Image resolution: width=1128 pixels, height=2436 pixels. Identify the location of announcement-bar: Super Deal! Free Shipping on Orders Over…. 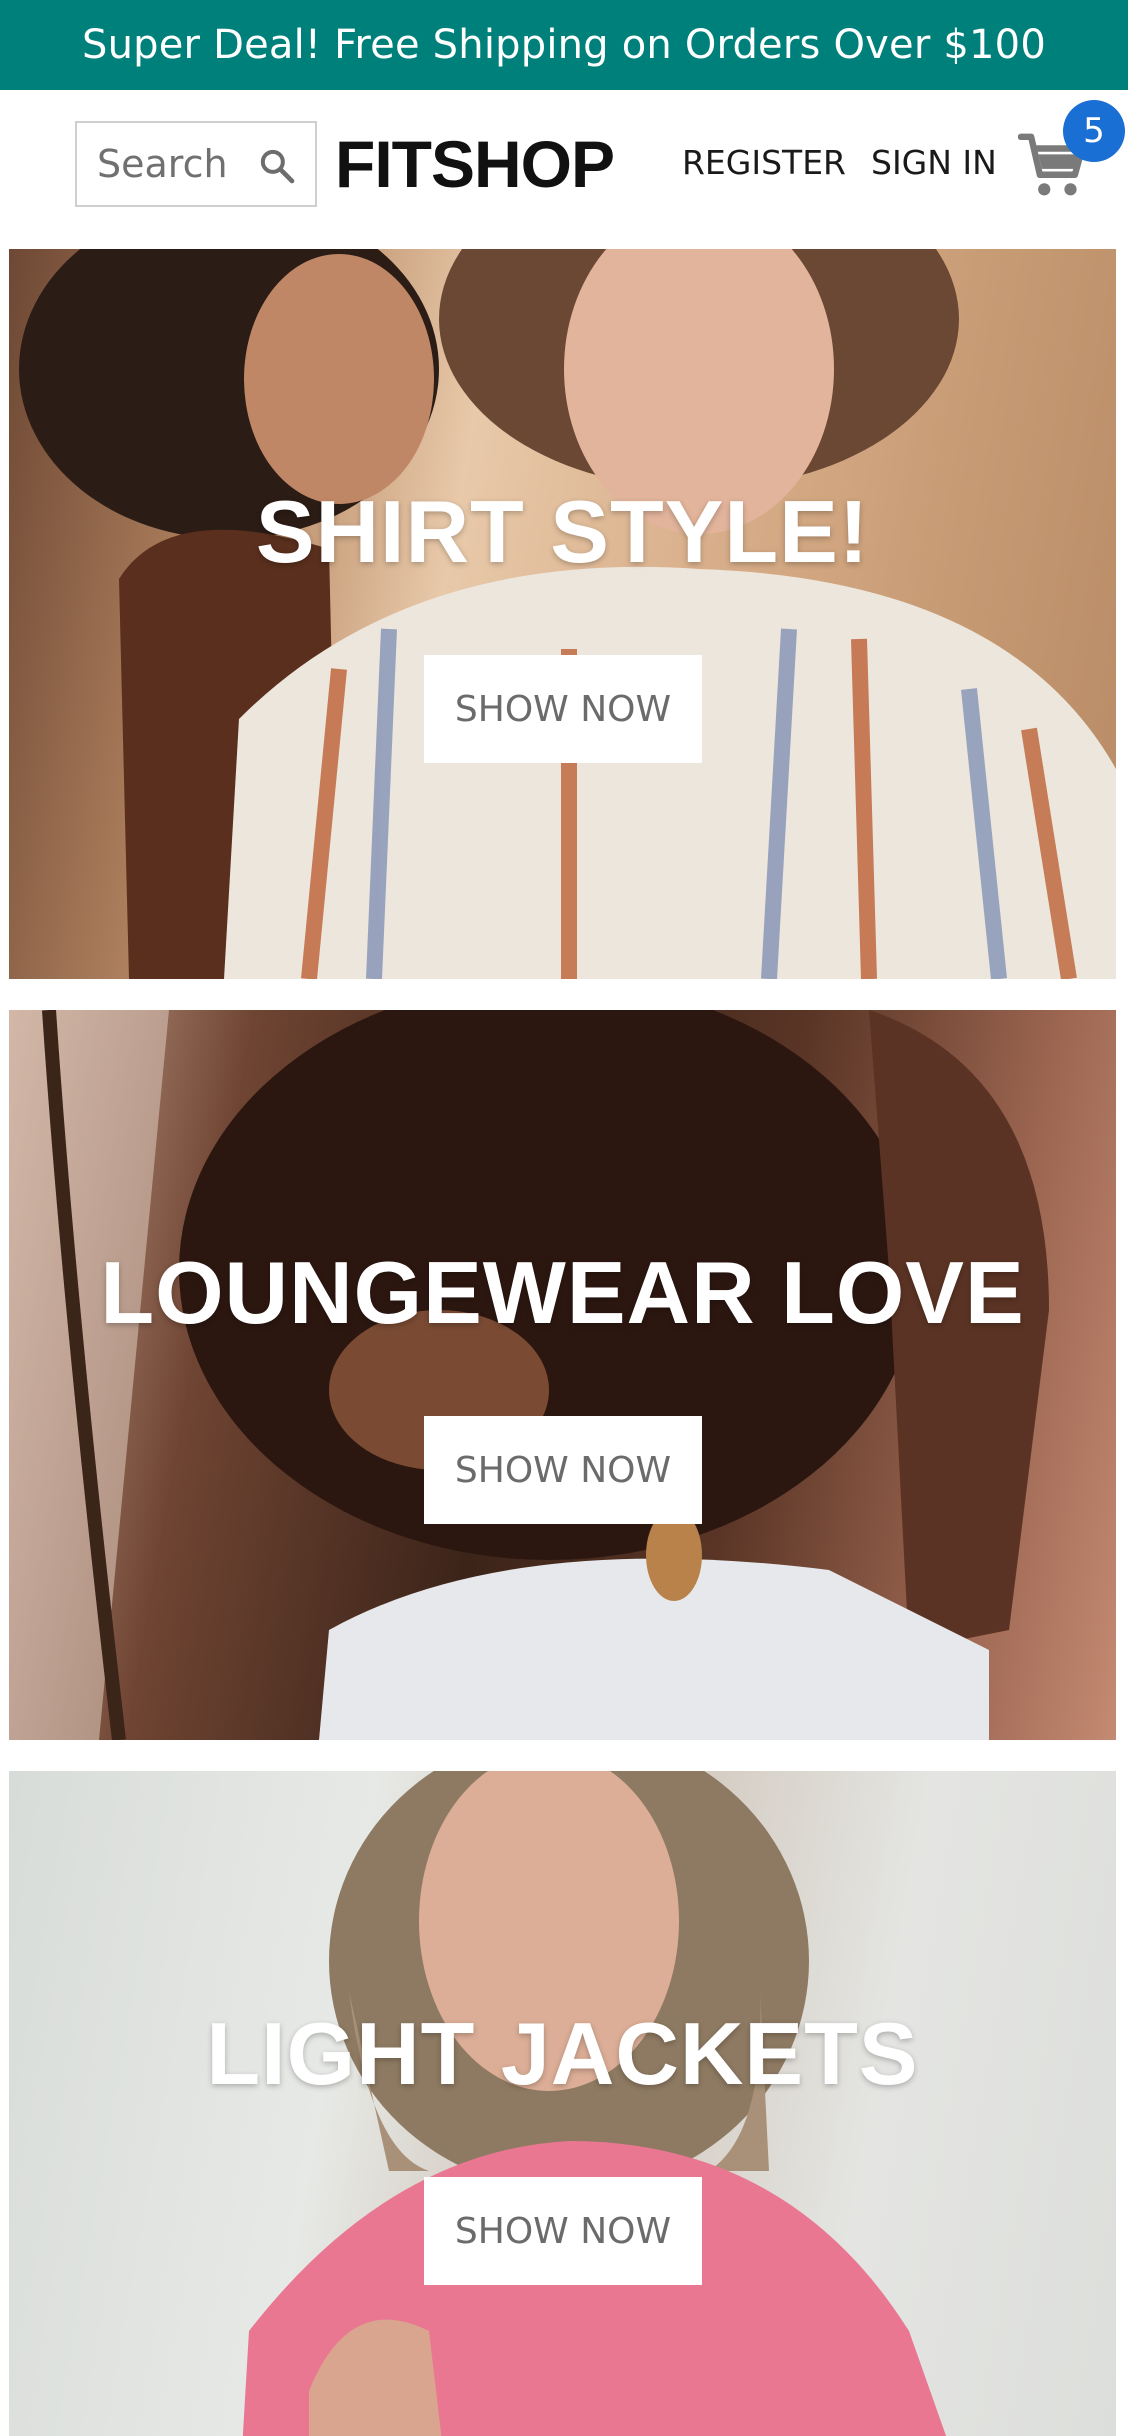
(564, 45).